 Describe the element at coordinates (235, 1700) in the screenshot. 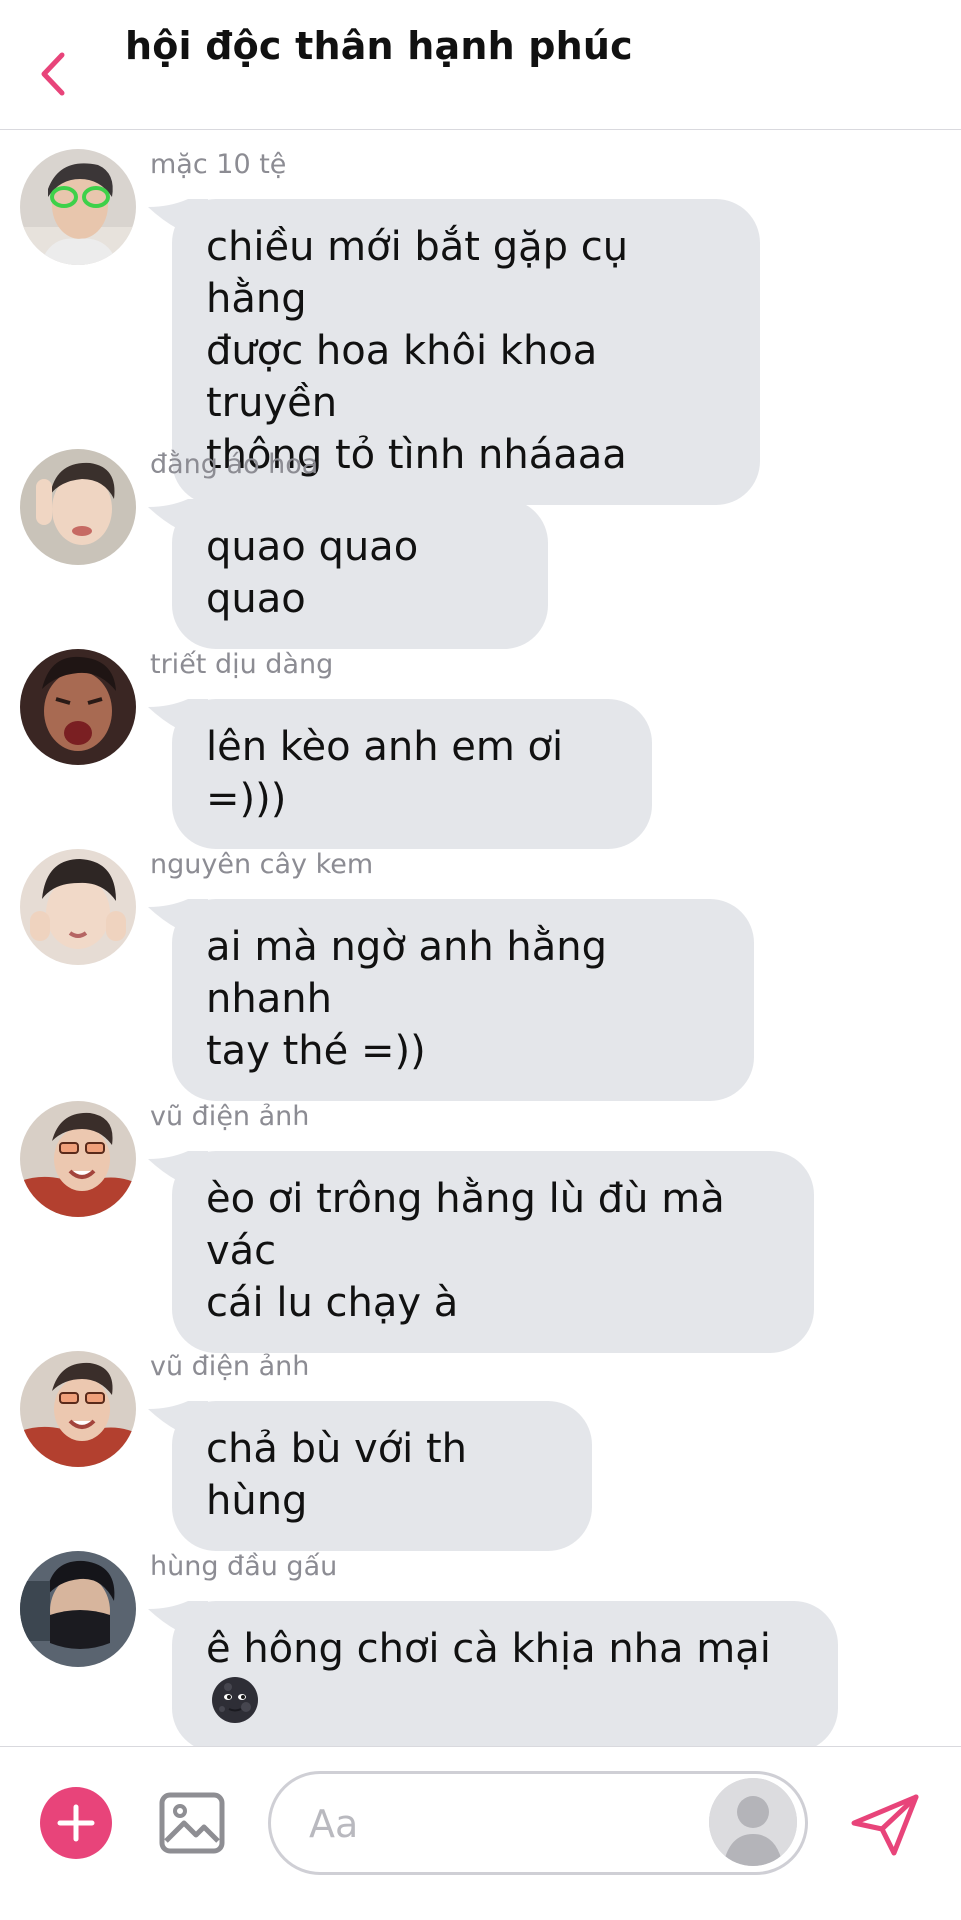

I see `new-moon-face-emoji` at that location.